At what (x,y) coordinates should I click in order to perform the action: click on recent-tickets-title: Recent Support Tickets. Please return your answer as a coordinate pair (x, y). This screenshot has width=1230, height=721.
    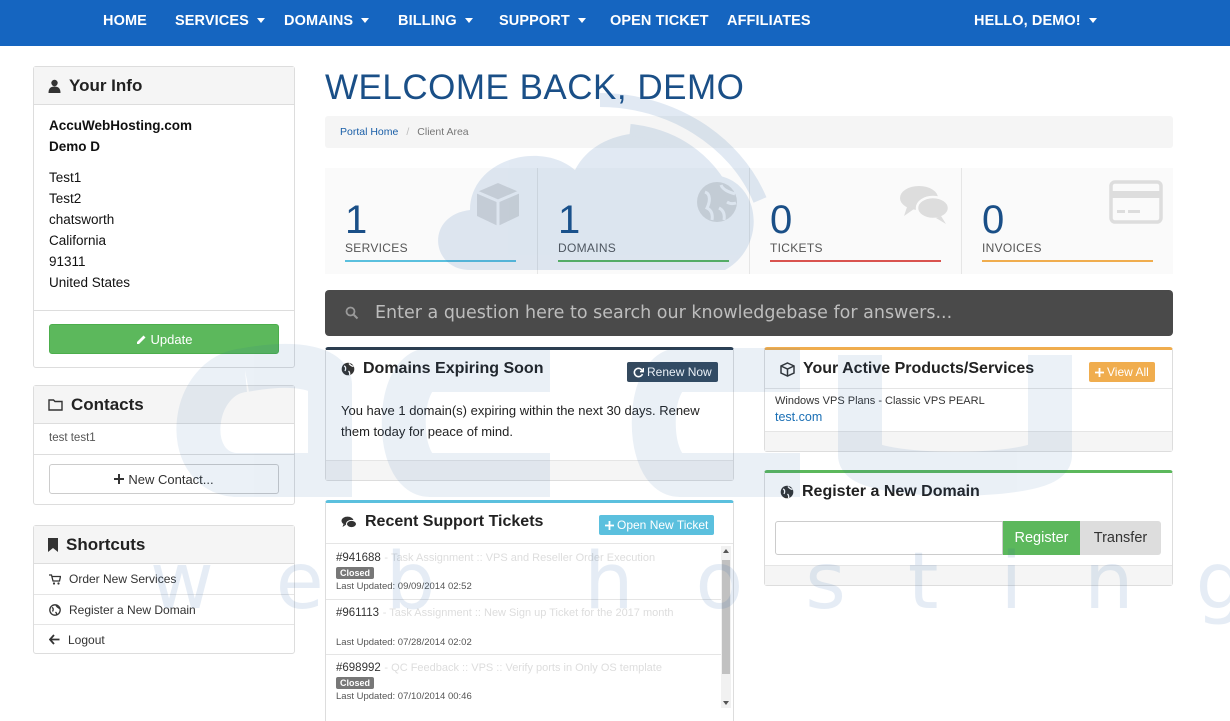
    Looking at the image, I should click on (454, 521).